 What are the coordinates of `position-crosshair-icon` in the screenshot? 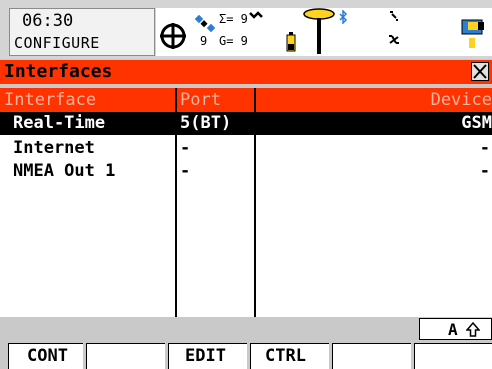 It's located at (173, 36).